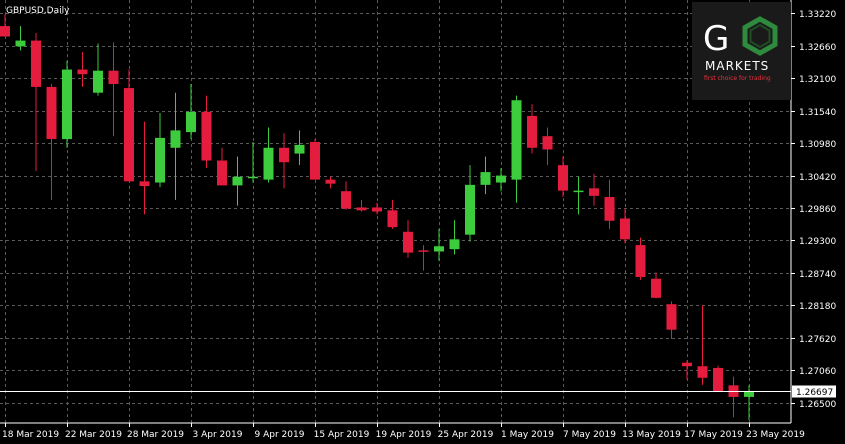 The image size is (845, 444). Describe the element at coordinates (741, 51) in the screenshot. I see `go-markets-logo: G MARKETS first choice for trading` at that location.